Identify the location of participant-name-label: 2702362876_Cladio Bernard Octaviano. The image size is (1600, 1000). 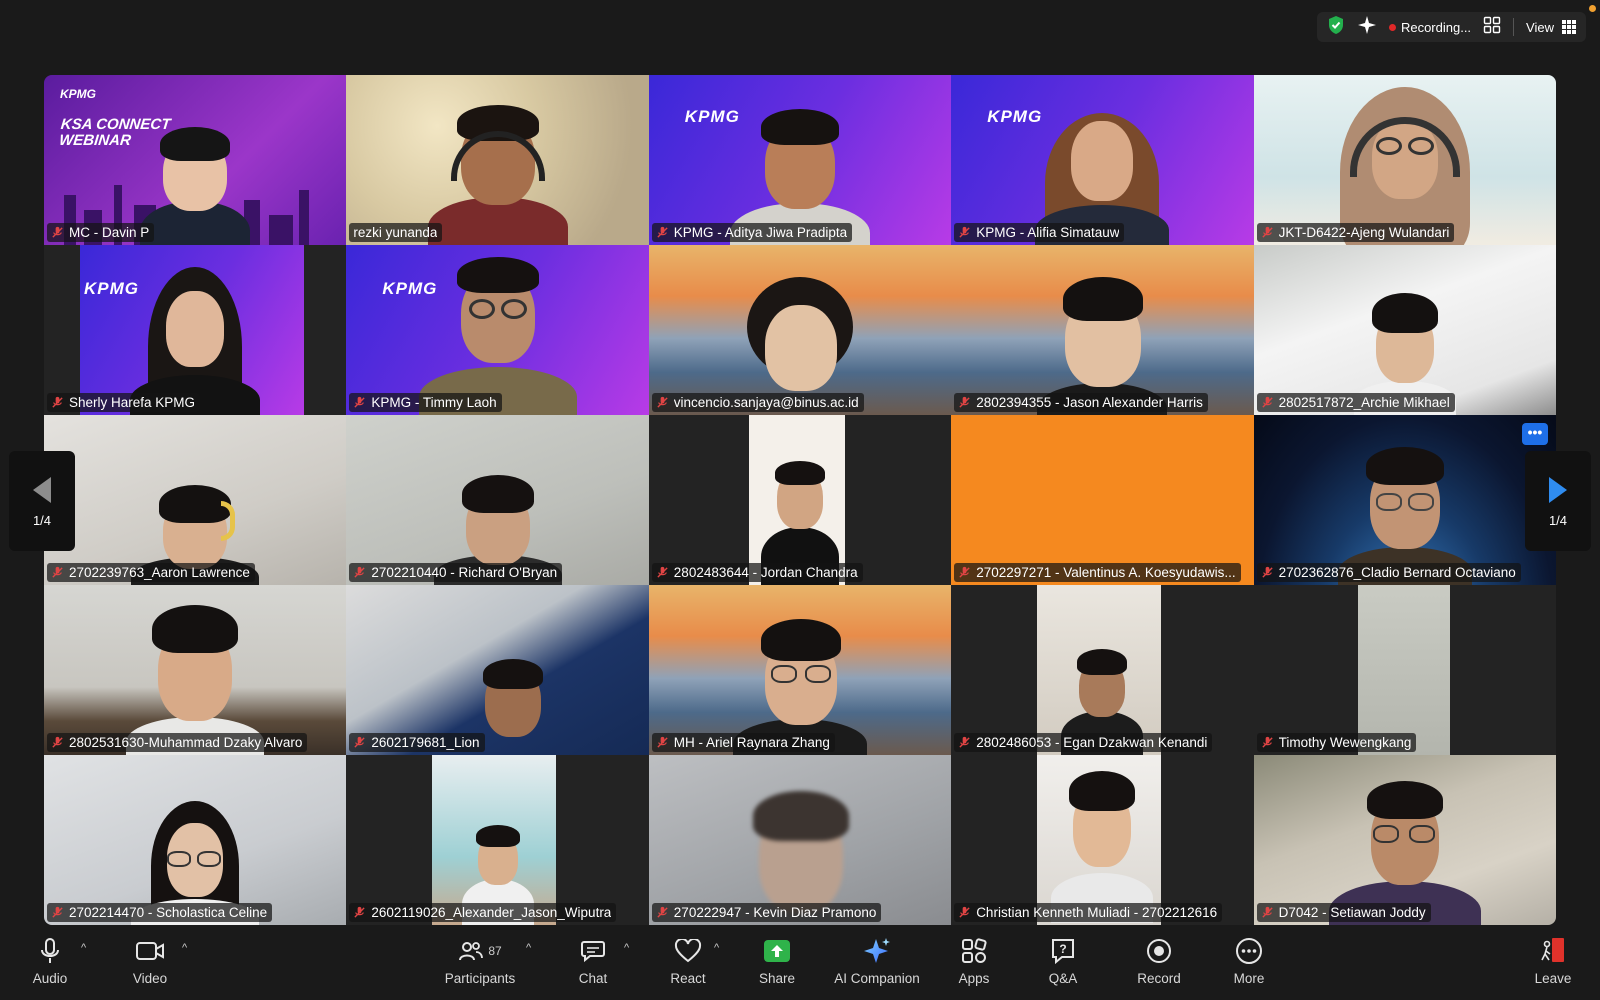
(1388, 572).